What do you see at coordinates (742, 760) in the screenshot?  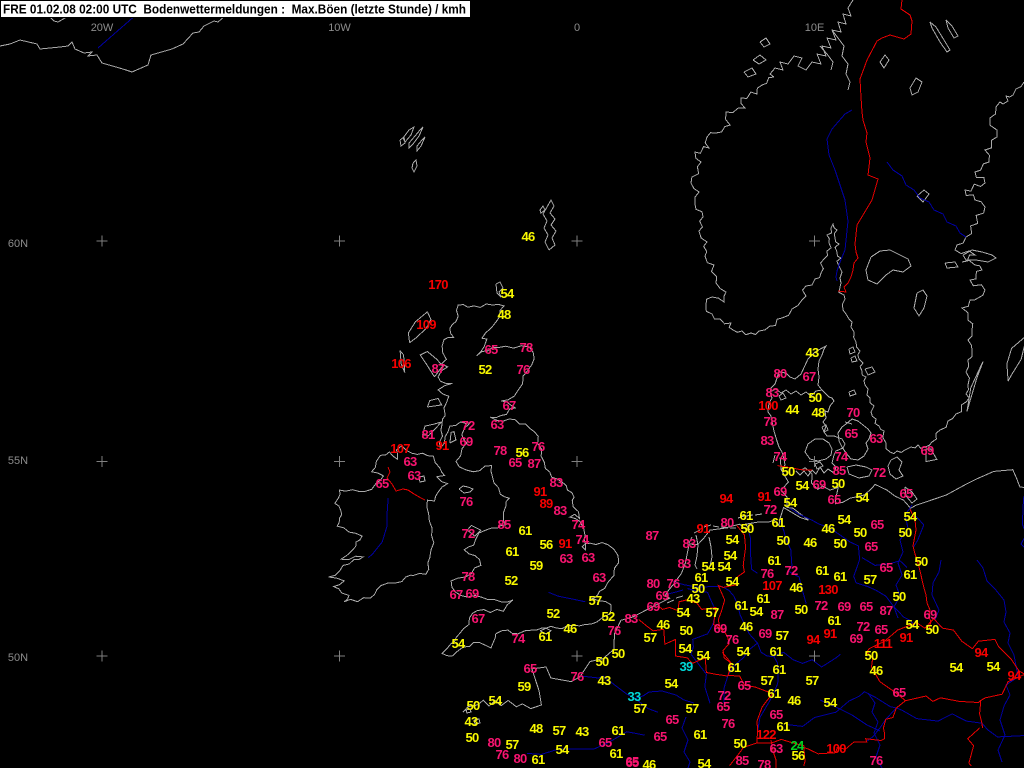 I see `svg-text: 85` at bounding box center [742, 760].